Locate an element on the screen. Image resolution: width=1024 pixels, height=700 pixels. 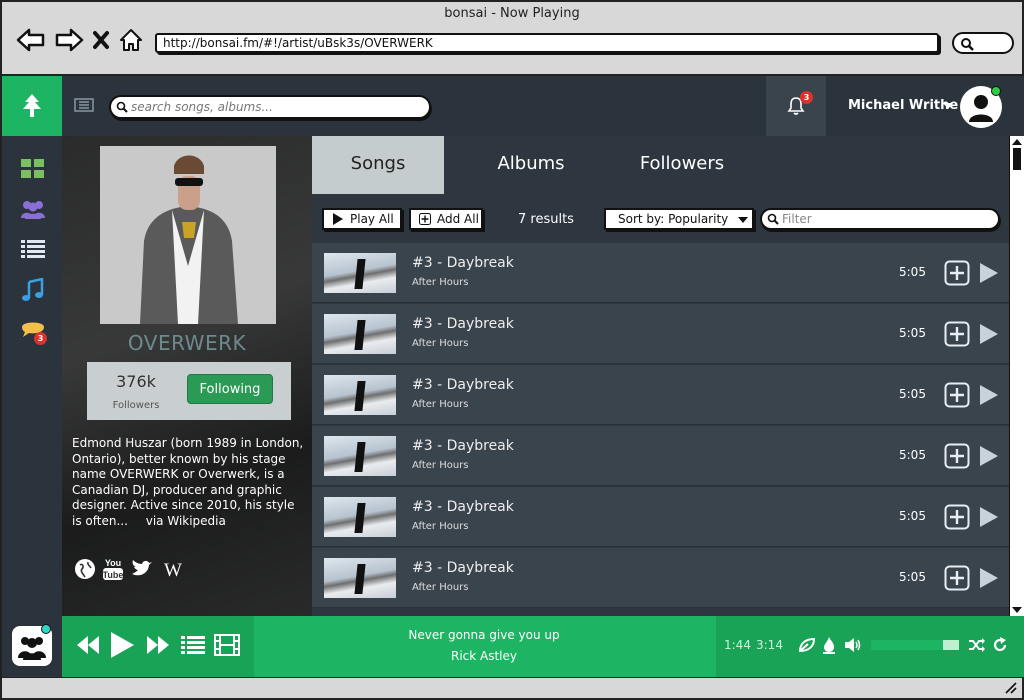
sort-select: Sort by: Popularity is located at coordinates (679, 219).